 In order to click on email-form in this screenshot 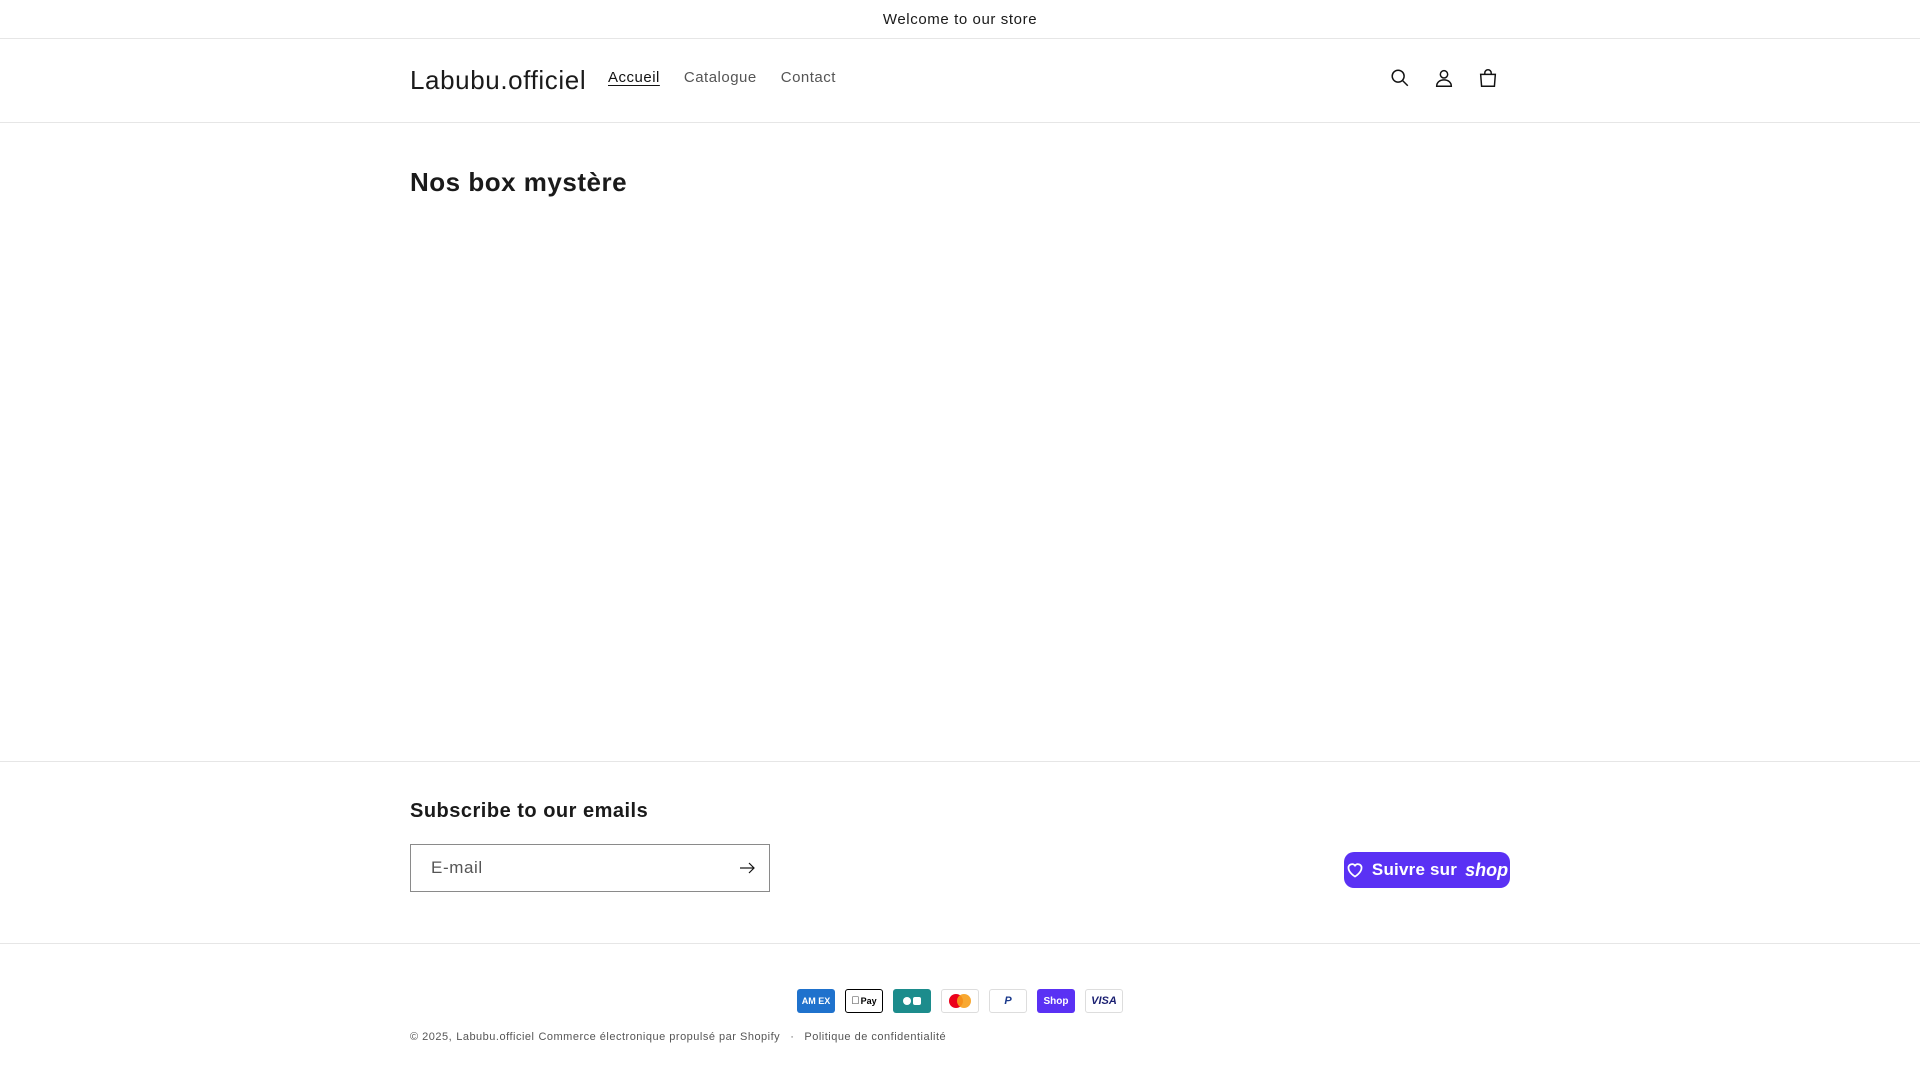, I will do `click(590, 868)`.